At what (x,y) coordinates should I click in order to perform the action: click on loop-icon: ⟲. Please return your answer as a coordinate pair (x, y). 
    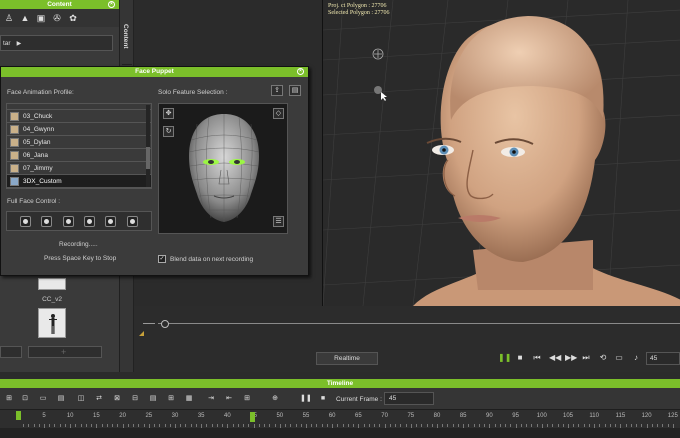
    Looking at the image, I should click on (603, 358).